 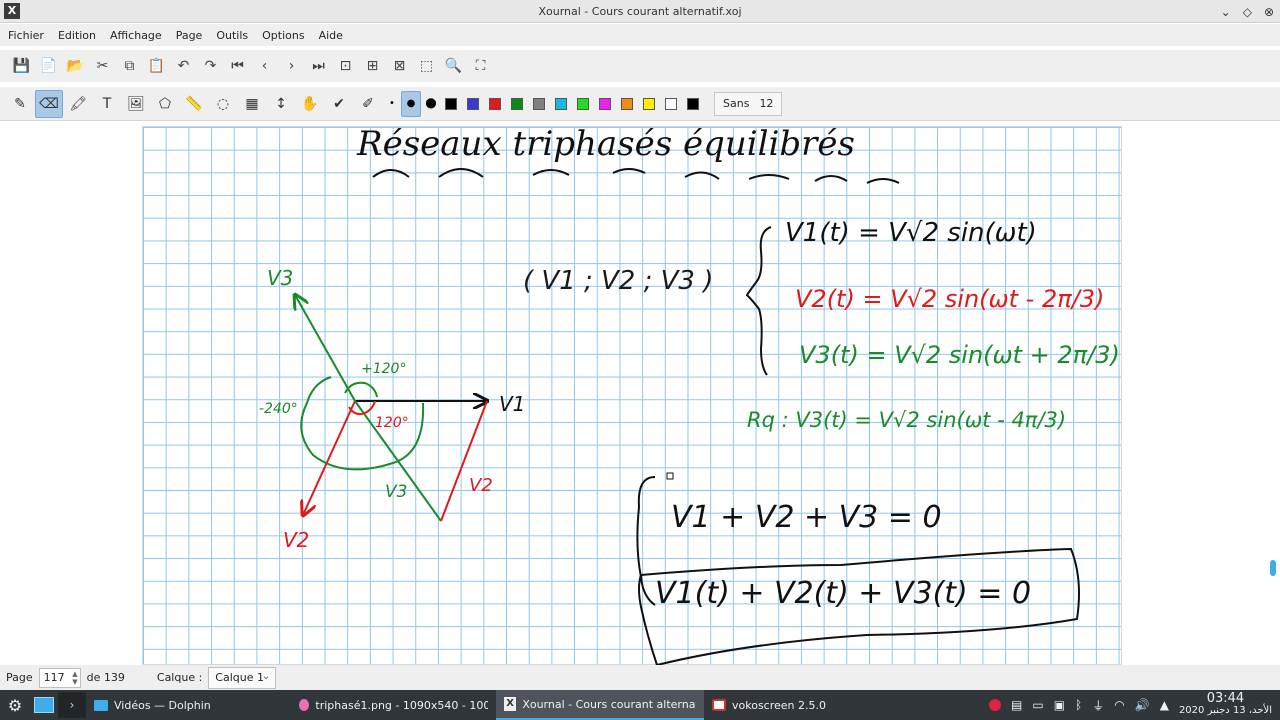 What do you see at coordinates (339, 104) in the screenshot?
I see `default-pen-icon: ✔` at bounding box center [339, 104].